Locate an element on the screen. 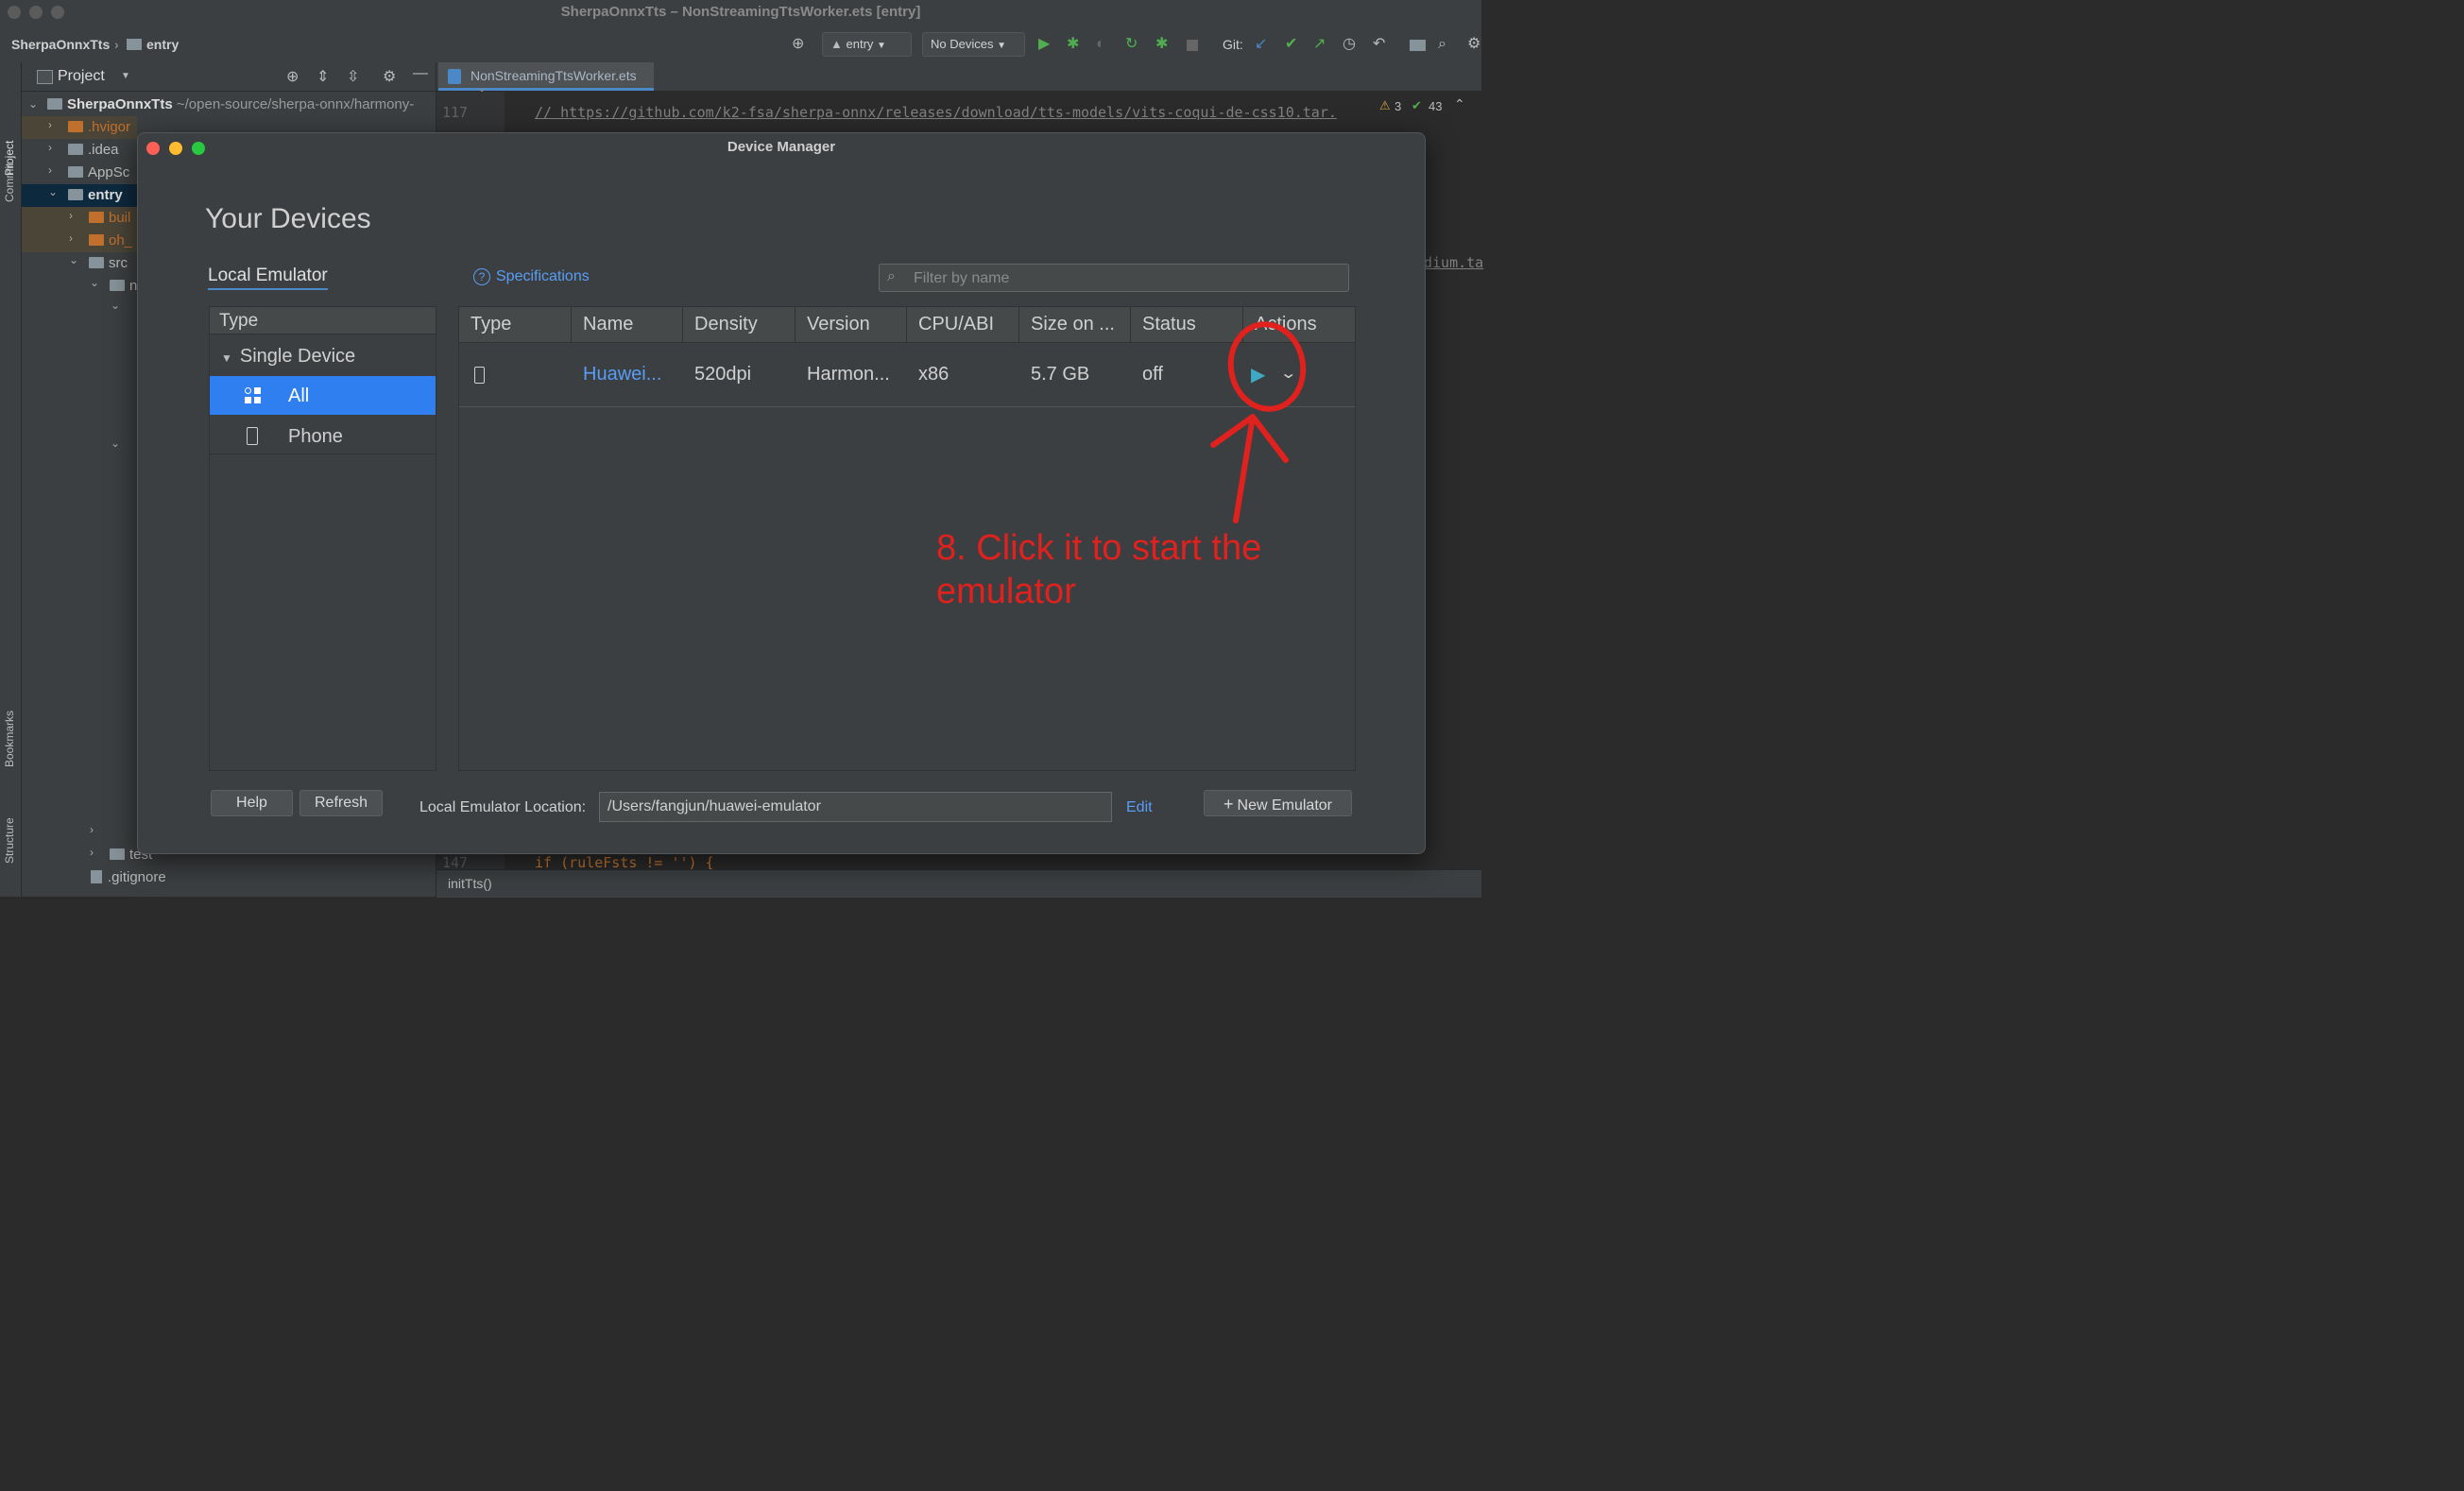 The width and height of the screenshot is (2464, 1491). collapse-all-icon: ⇳ is located at coordinates (353, 76).